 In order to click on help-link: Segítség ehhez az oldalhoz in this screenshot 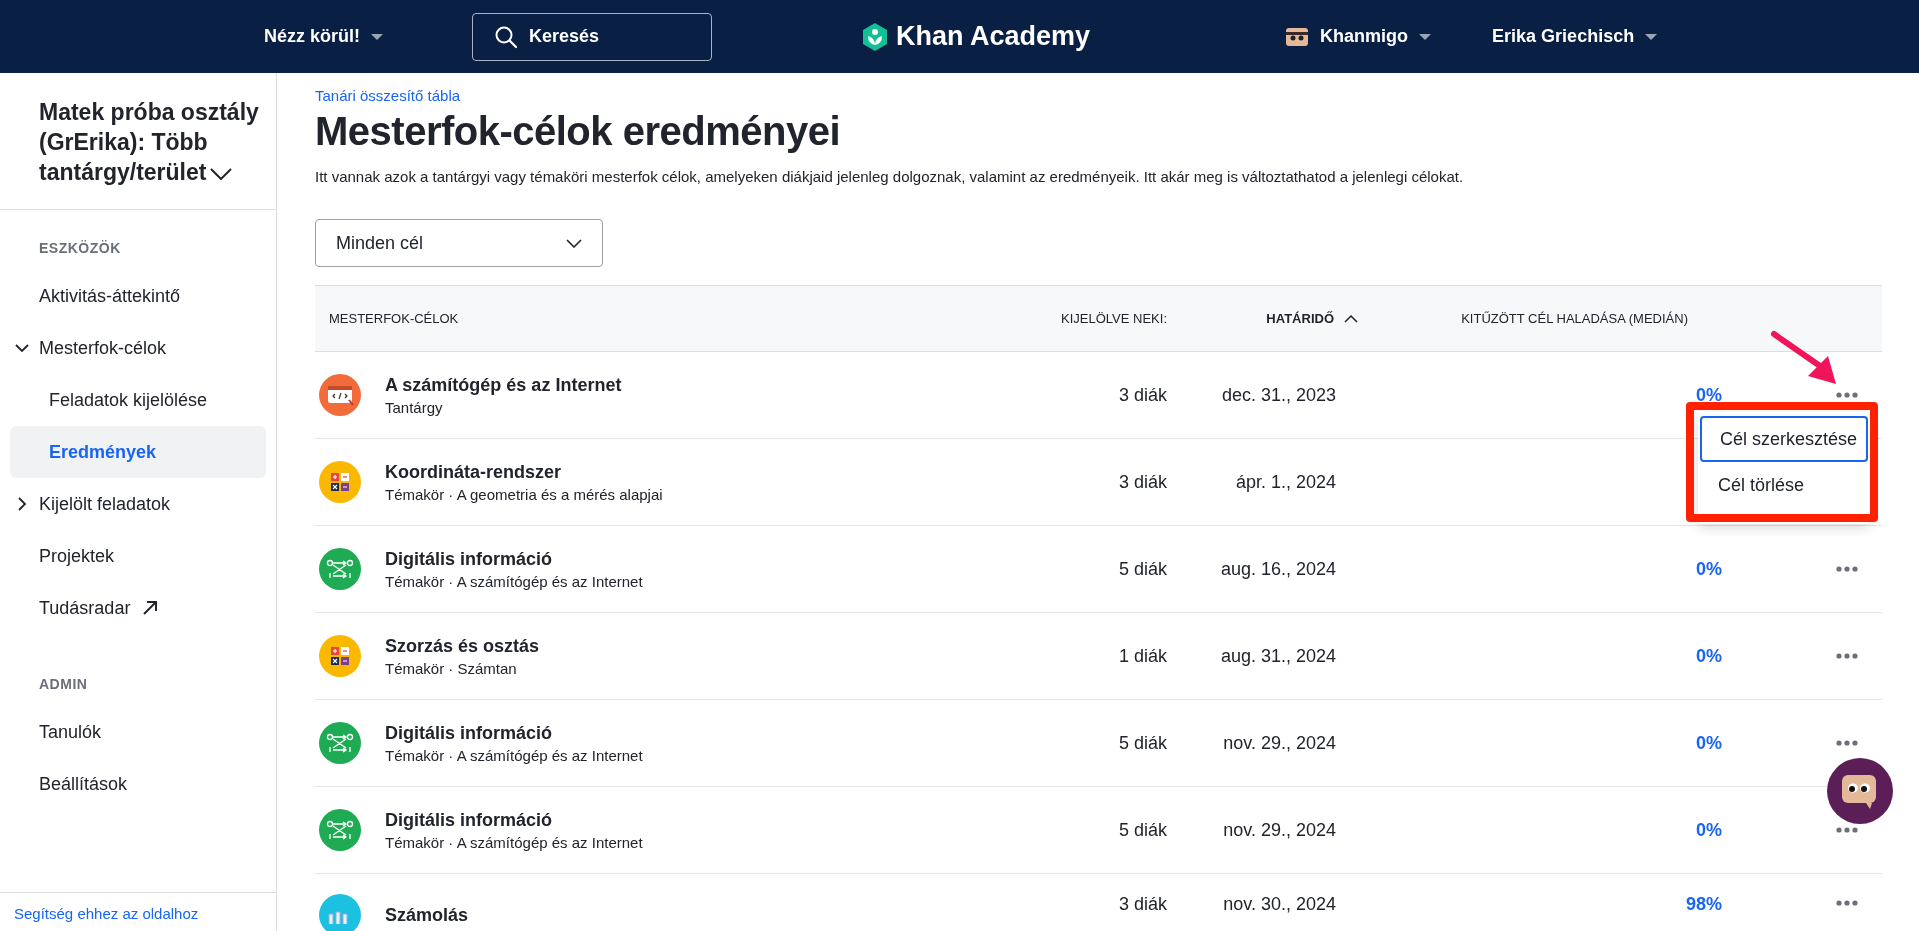, I will do `click(106, 913)`.